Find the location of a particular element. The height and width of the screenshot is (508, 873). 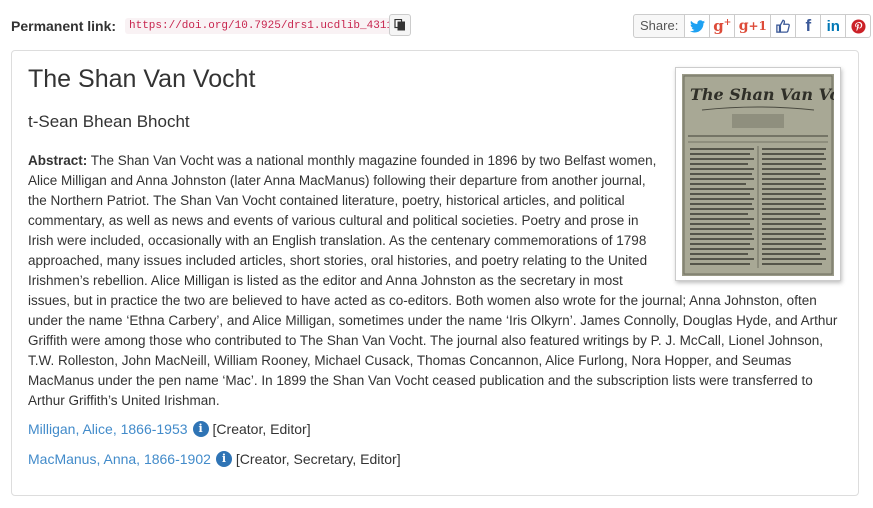

record-title: The Shan Van Vocht is located at coordinates (142, 79).